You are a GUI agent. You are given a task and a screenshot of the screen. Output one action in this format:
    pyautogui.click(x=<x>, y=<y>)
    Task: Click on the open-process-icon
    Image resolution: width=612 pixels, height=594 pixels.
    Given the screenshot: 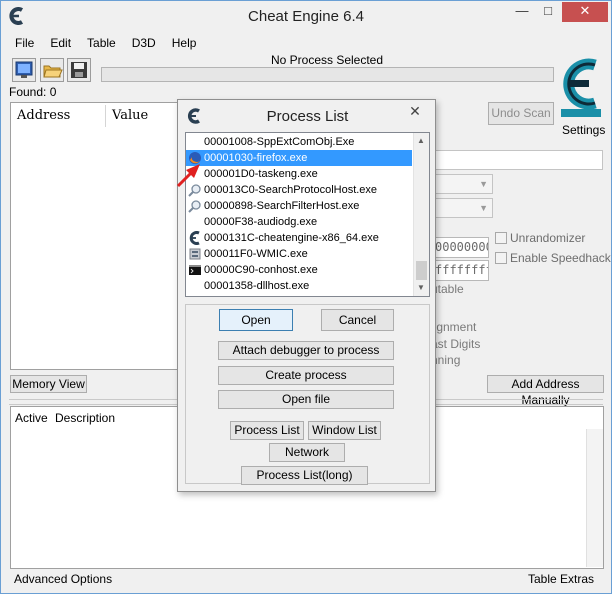 What is the action you would take?
    pyautogui.click(x=24, y=69)
    